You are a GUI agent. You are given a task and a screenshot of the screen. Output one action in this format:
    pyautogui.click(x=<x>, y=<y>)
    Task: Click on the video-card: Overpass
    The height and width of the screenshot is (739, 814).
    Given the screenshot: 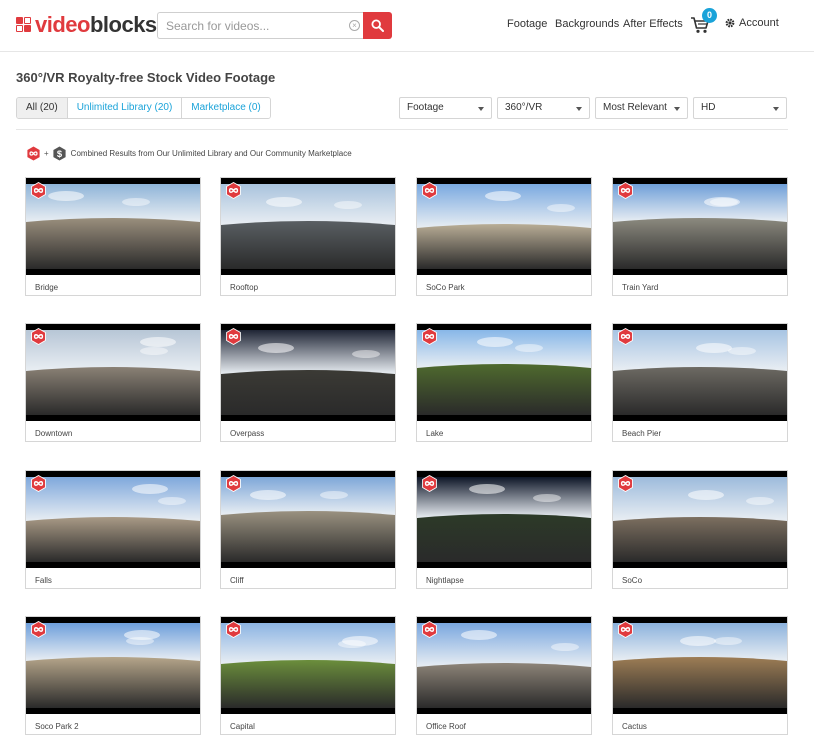 What is the action you would take?
    pyautogui.click(x=308, y=382)
    